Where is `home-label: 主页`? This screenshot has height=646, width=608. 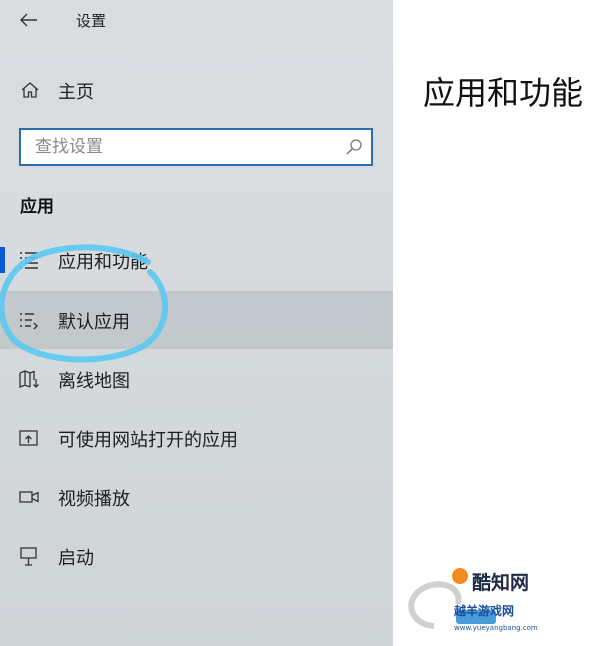
home-label: 主页 is located at coordinates (76, 92).